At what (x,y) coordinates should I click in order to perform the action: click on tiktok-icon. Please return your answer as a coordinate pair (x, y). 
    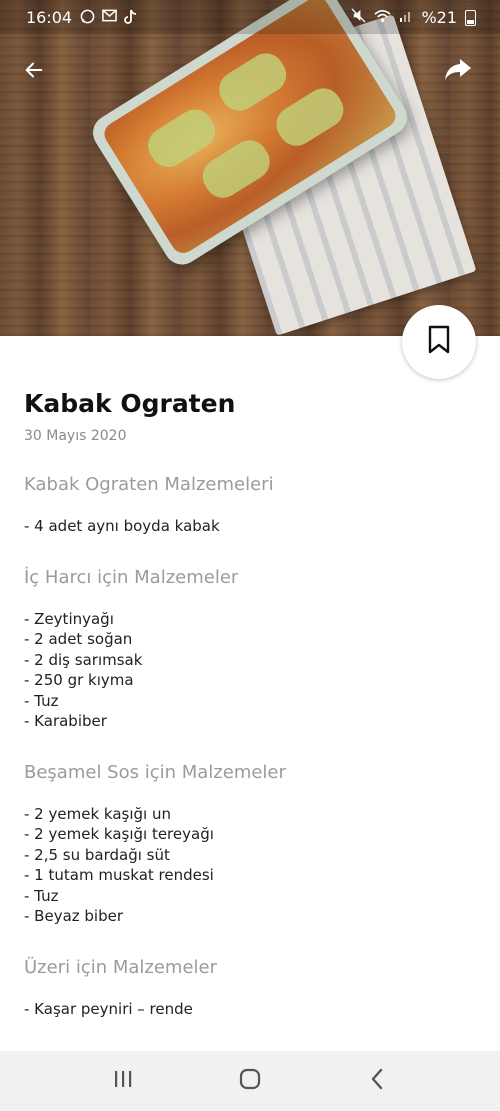
    Looking at the image, I should click on (130, 18).